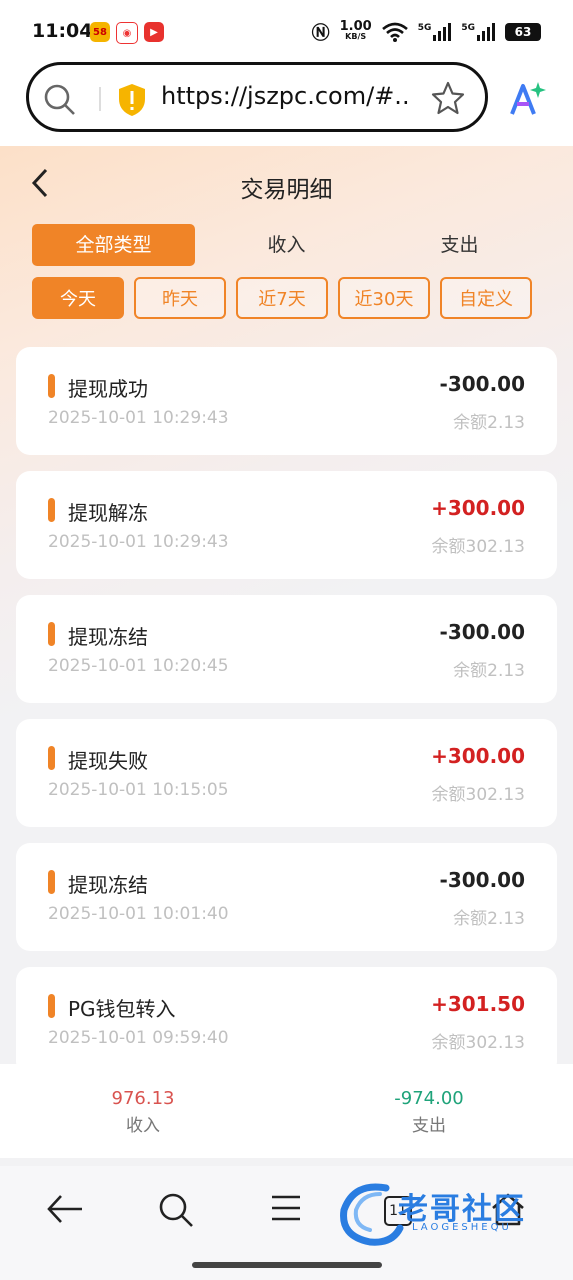 This screenshot has height=1280, width=573. I want to click on transaction-card: 提现冻结 -300.00 2025-10-01 10:20:45 余额2.13, so click(286, 649).